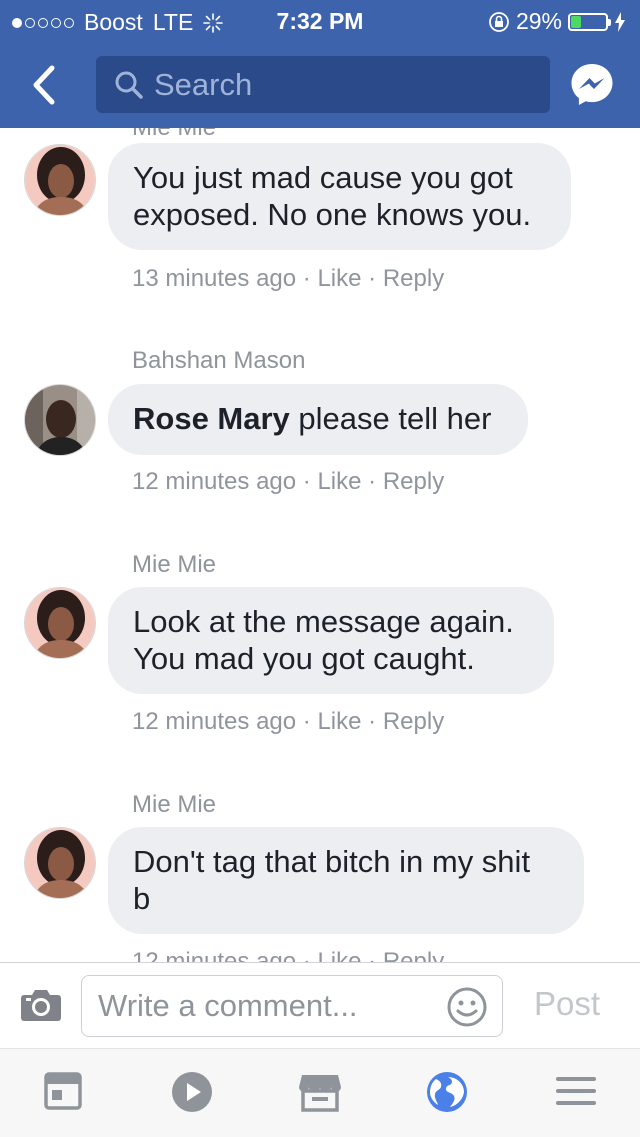 Image resolution: width=640 pixels, height=1137 pixels. Describe the element at coordinates (323, 84) in the screenshot. I see `search-input: Search` at that location.